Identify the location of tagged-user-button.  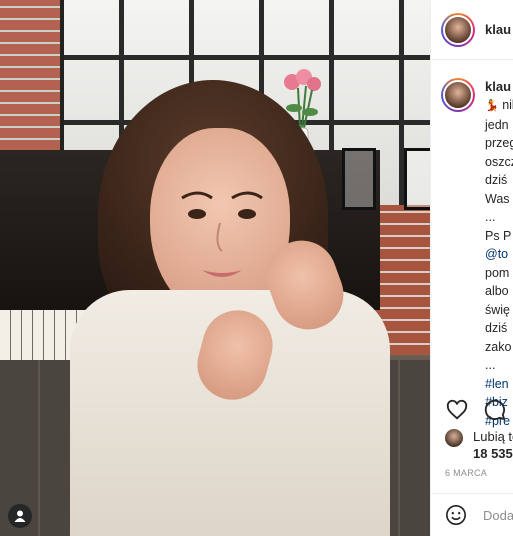
(20, 516).